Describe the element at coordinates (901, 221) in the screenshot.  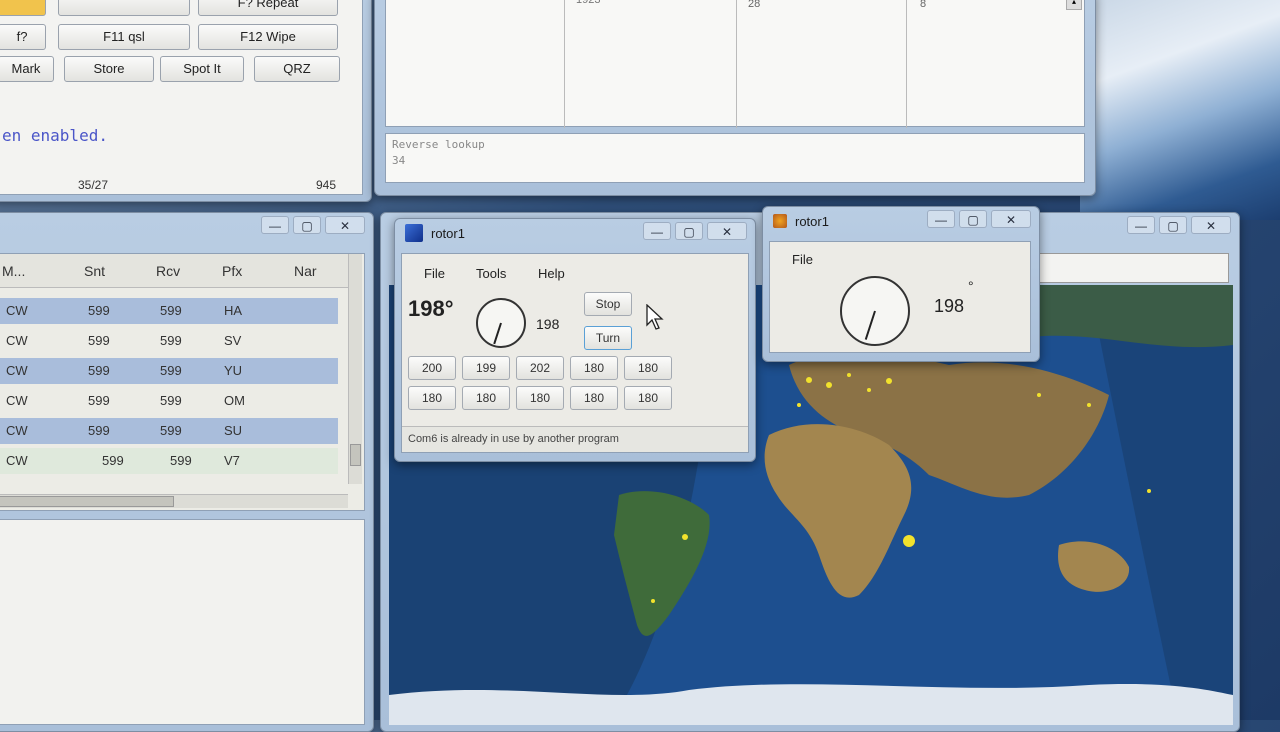
I see `rotor-small-titlebar: rotor1 — ▢ ✕` at that location.